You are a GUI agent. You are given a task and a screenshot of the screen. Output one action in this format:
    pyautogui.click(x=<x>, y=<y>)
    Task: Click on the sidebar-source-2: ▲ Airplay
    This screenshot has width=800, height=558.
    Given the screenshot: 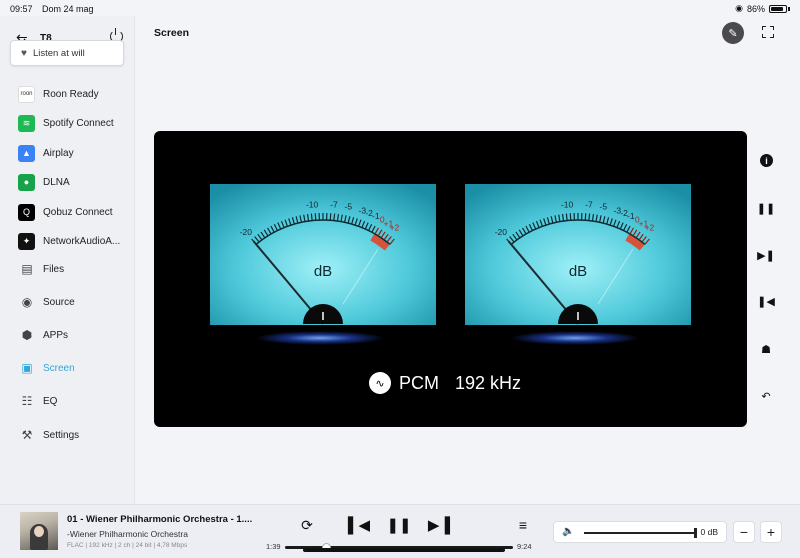 What is the action you would take?
    pyautogui.click(x=46, y=153)
    